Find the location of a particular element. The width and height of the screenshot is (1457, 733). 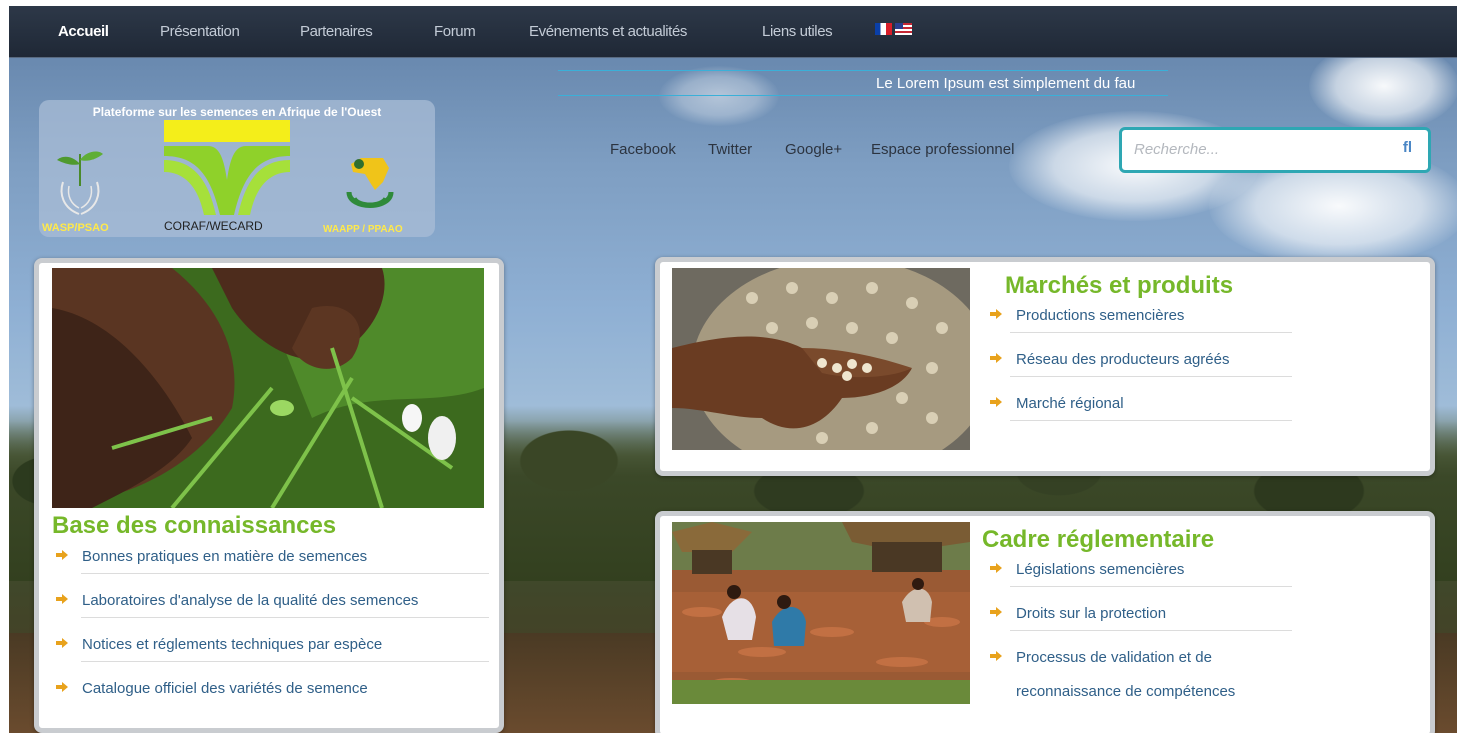

nav-item-presentation: Présentation is located at coordinates (200, 31).